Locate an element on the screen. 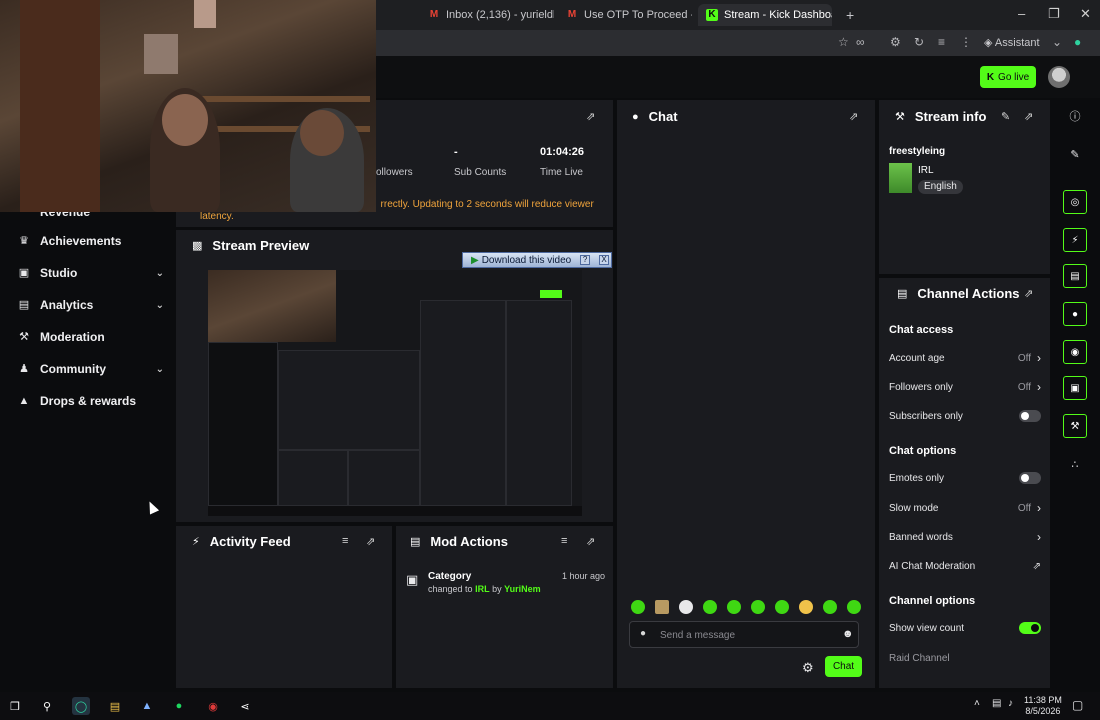 The width and height of the screenshot is (1100, 720). chat-message-input is located at coordinates (745, 635).